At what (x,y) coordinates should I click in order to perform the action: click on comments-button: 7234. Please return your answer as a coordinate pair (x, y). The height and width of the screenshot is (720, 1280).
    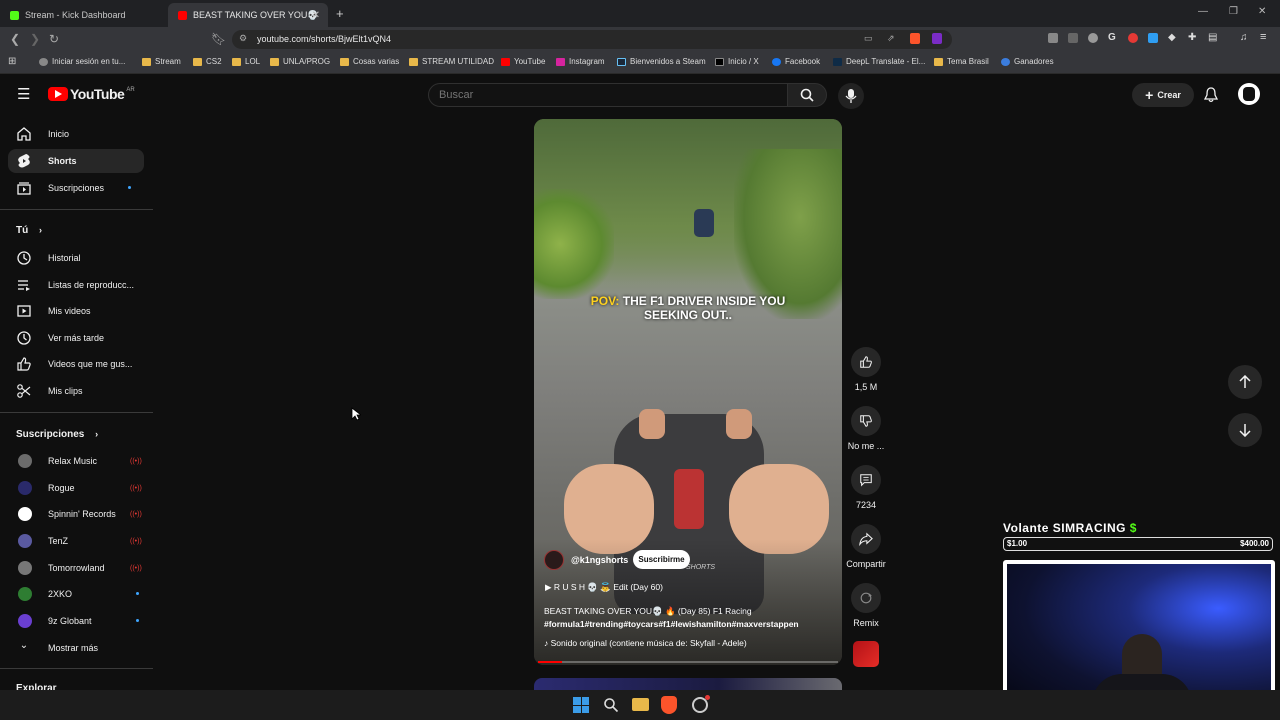
    Looking at the image, I should click on (866, 487).